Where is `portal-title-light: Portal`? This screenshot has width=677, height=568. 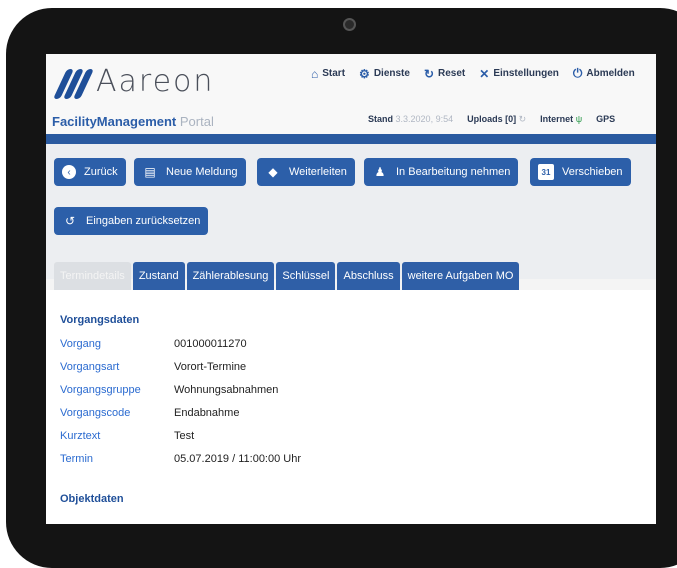
portal-title-light: Portal is located at coordinates (196, 121).